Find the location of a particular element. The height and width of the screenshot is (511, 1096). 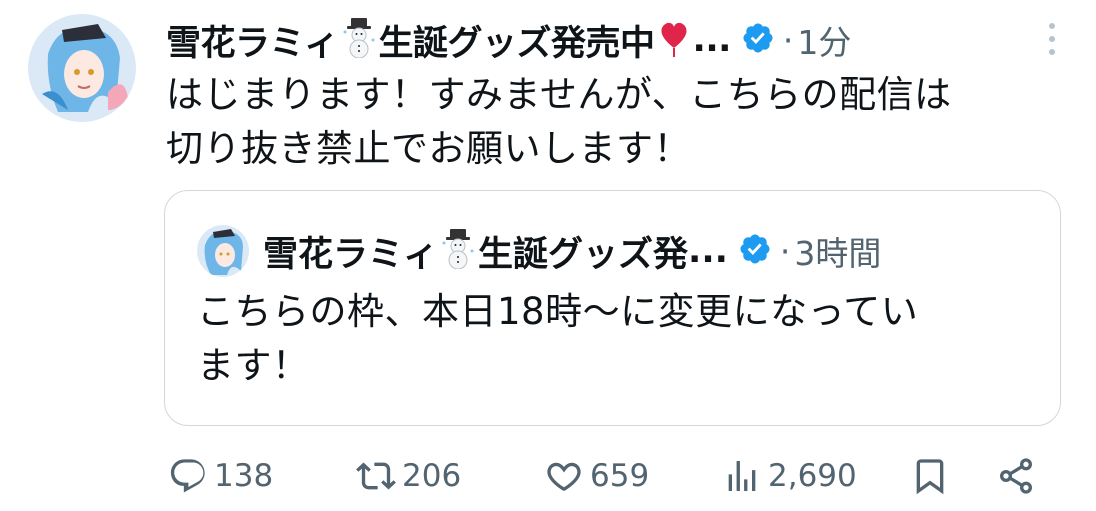

bookmark-icon is located at coordinates (930, 477).